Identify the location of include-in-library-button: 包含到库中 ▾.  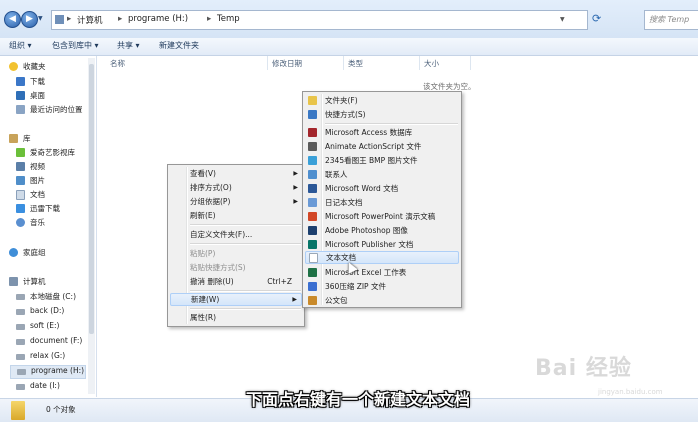
(75, 45).